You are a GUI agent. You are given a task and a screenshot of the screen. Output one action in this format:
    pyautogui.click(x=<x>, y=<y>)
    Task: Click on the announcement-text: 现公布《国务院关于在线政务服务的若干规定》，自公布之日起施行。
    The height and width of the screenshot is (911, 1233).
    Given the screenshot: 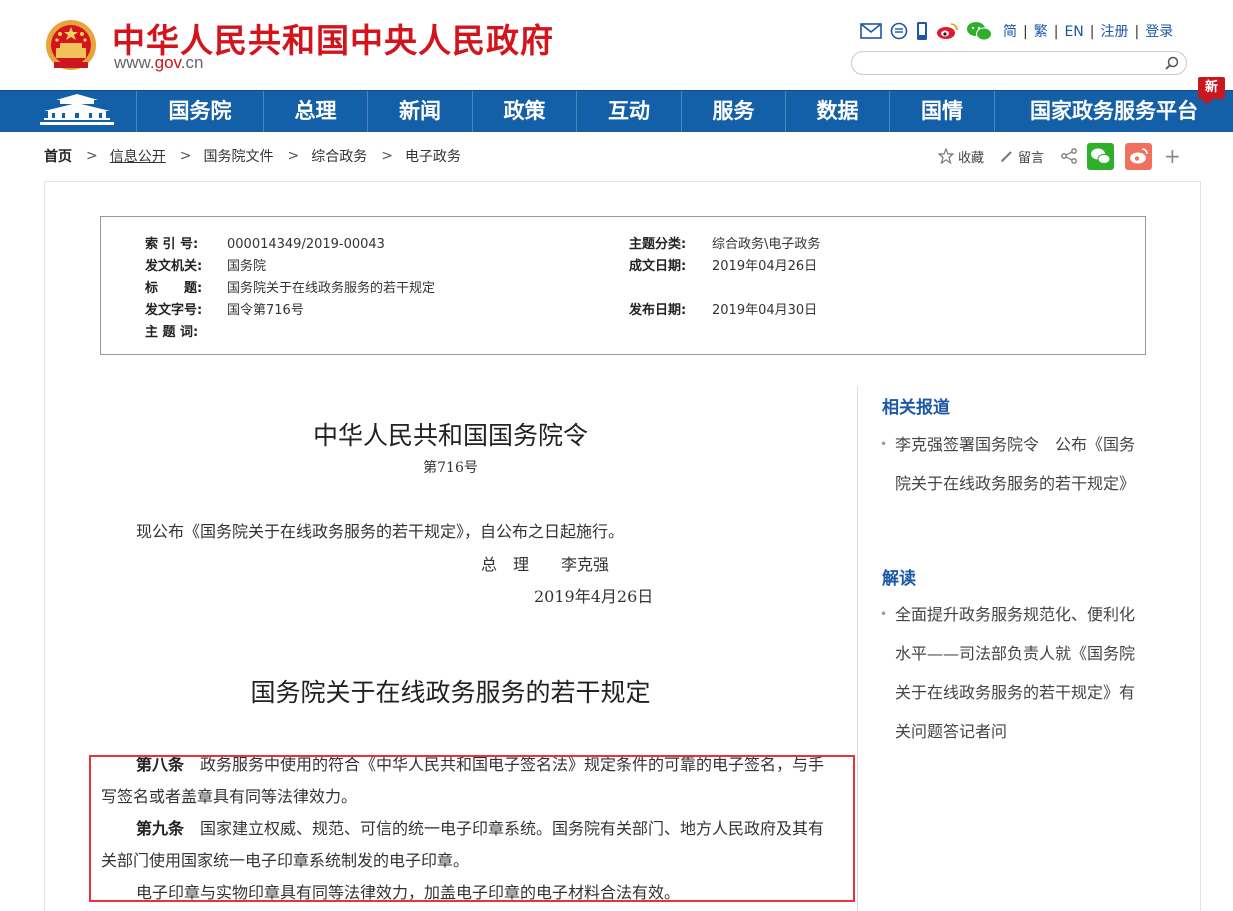 What is the action you would take?
    pyautogui.click(x=380, y=531)
    